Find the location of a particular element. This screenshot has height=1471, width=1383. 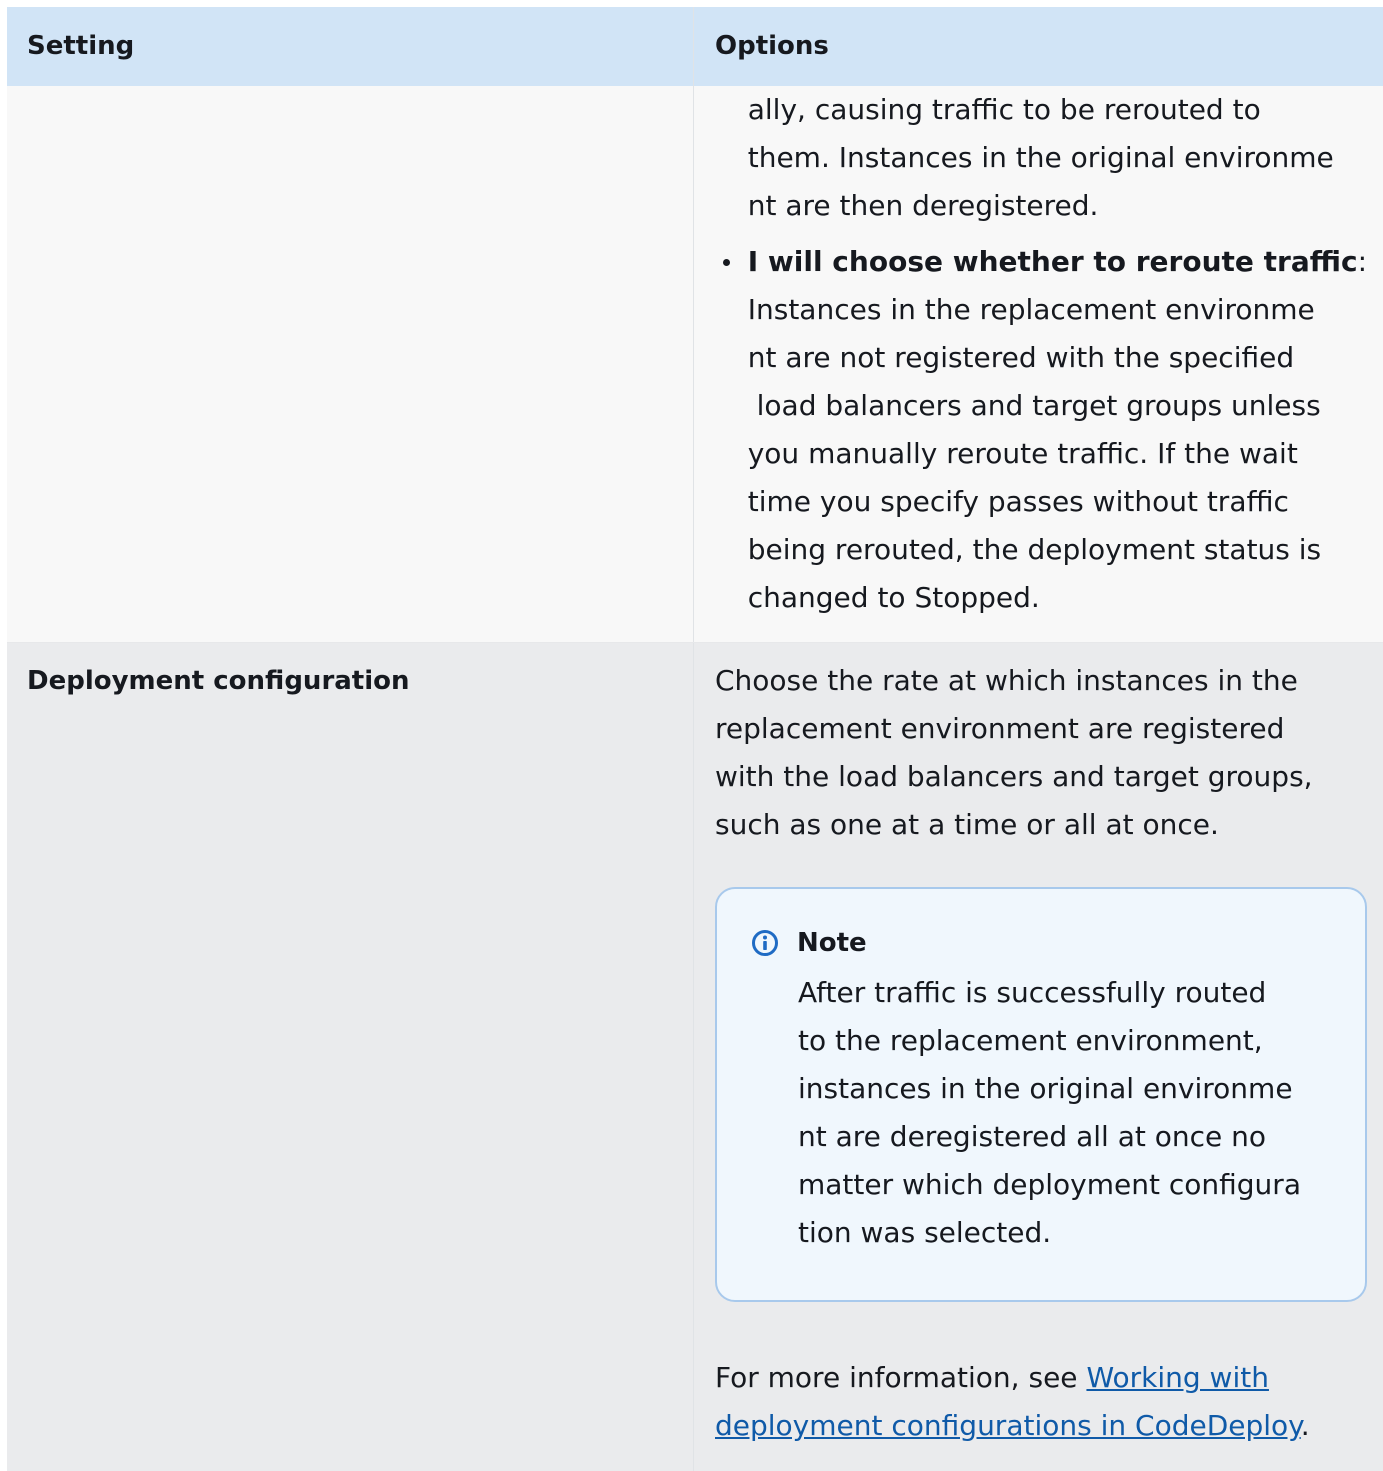

text-line: nt are deregistered all at once no is located at coordinates (1032, 1136).